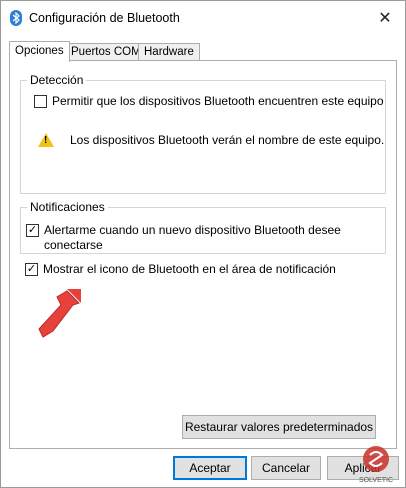 The height and width of the screenshot is (488, 406). What do you see at coordinates (376, 480) in the screenshot?
I see `solvetic-logo-text: SOLVETIC` at bounding box center [376, 480].